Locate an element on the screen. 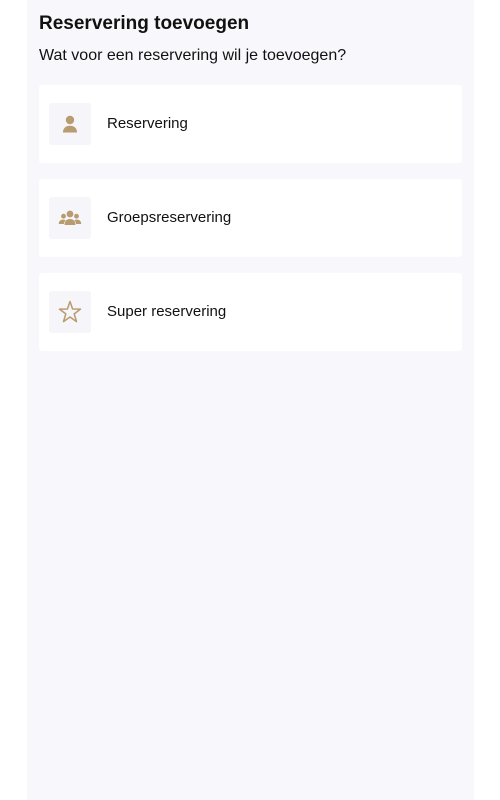 This screenshot has width=500, height=800. person-icon is located at coordinates (70, 124).